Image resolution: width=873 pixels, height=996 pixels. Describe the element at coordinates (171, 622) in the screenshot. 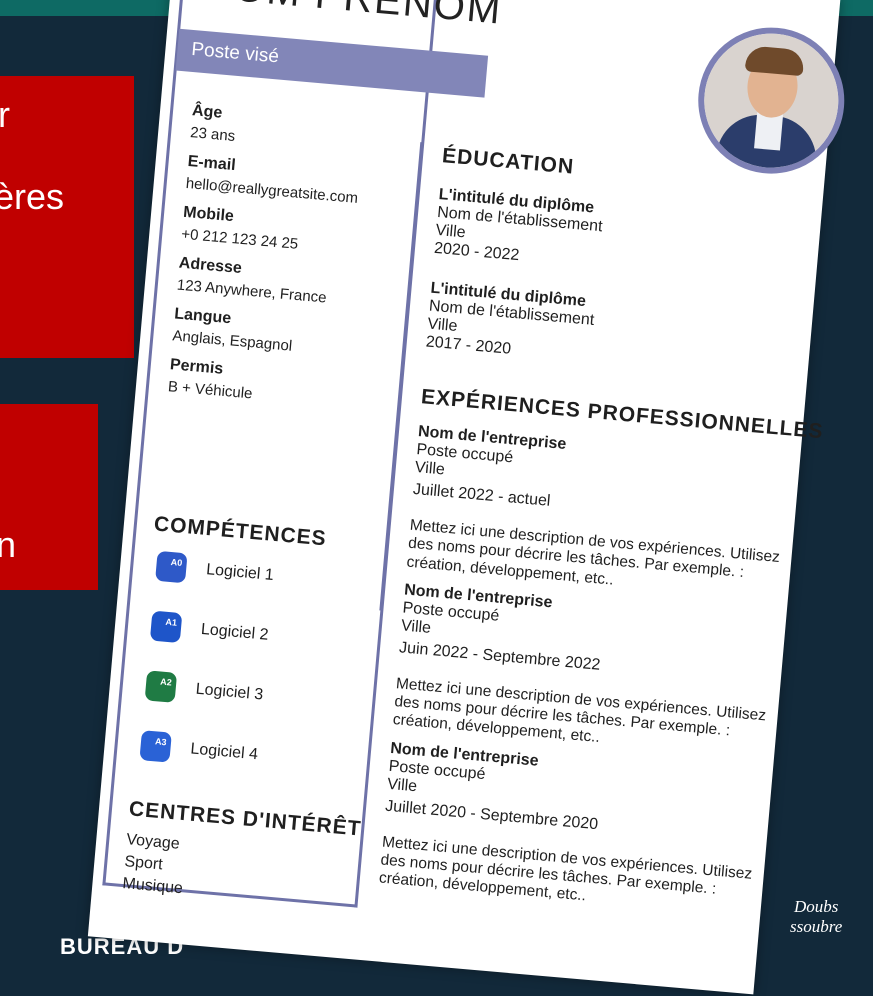

I see `software-icon-label: A1` at that location.